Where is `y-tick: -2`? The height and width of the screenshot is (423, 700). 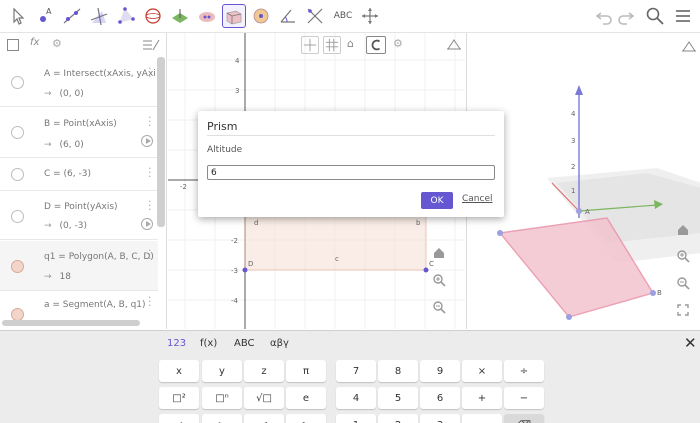
y-tick: -2 is located at coordinates (234, 241).